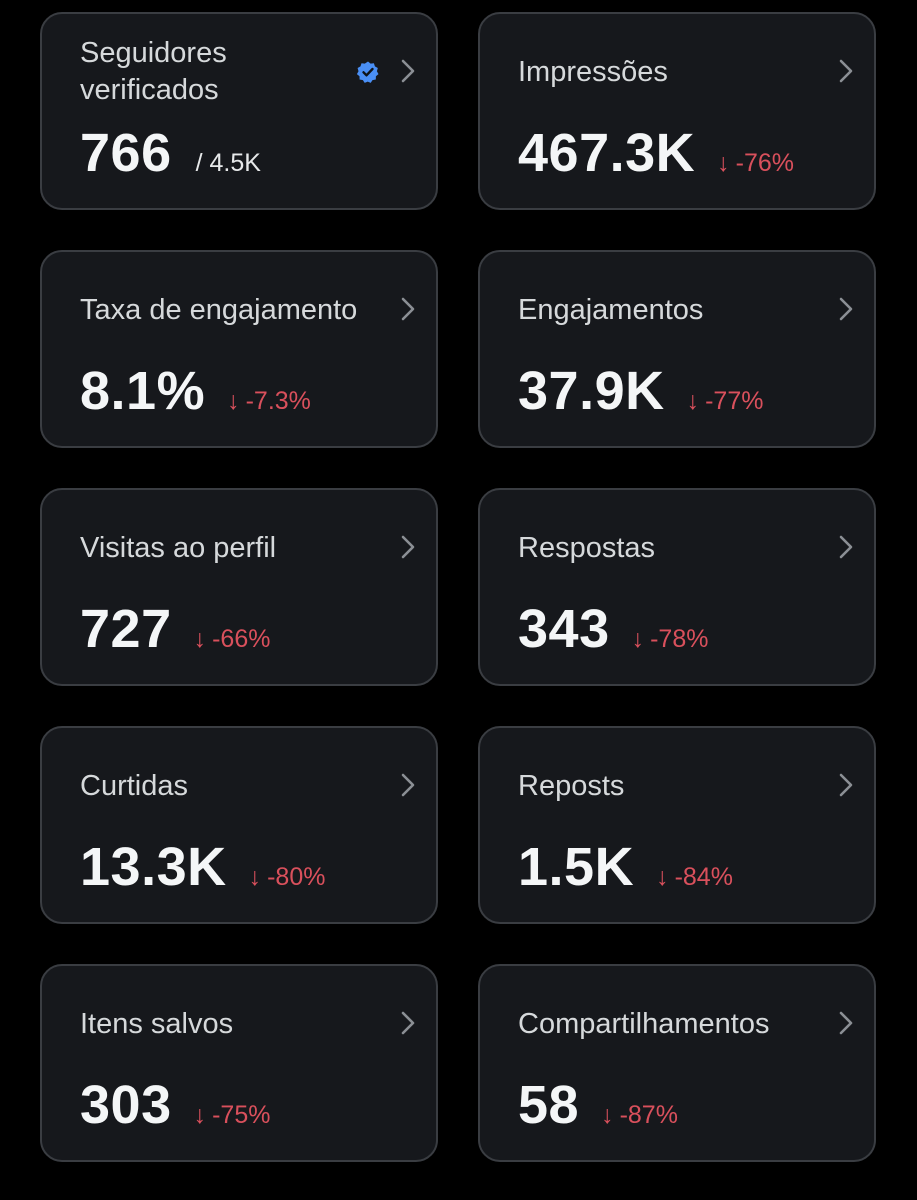 This screenshot has height=1200, width=917. What do you see at coordinates (175, 1105) in the screenshot?
I see `metric-value-row: 303 ↓ -75%` at bounding box center [175, 1105].